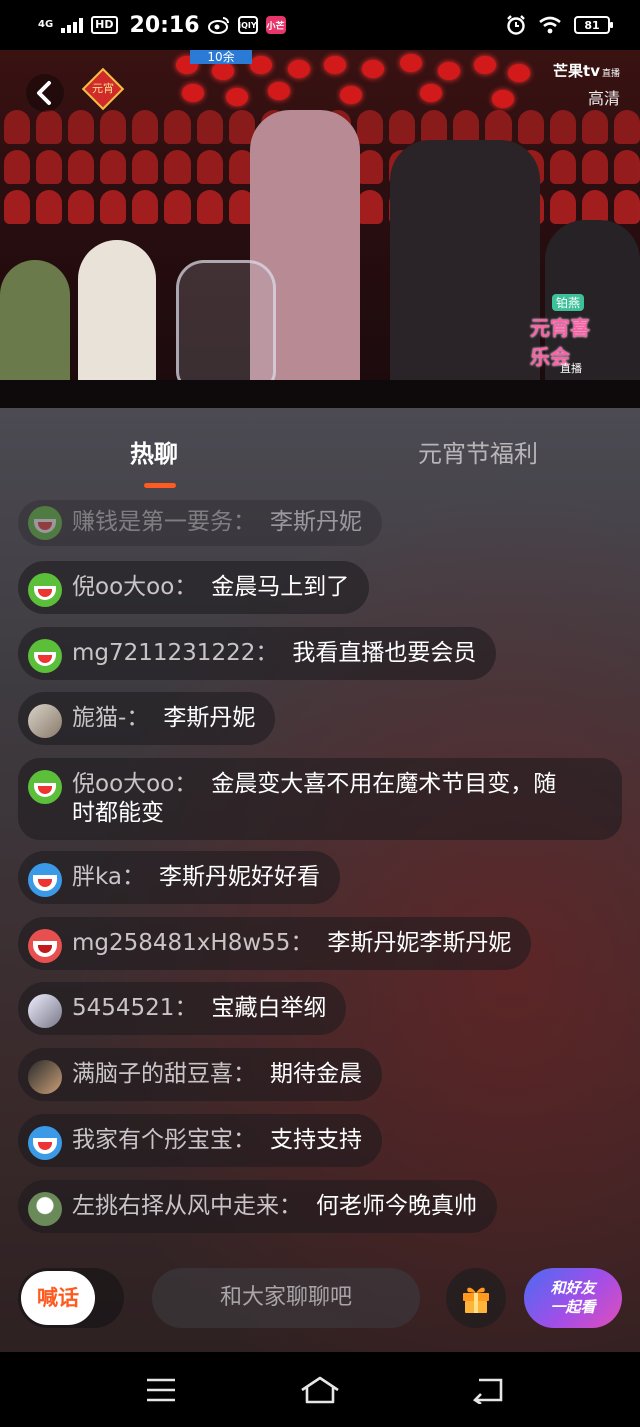  What do you see at coordinates (275, 25) in the screenshot?
I see `mini-app-icon: 小芒` at bounding box center [275, 25].